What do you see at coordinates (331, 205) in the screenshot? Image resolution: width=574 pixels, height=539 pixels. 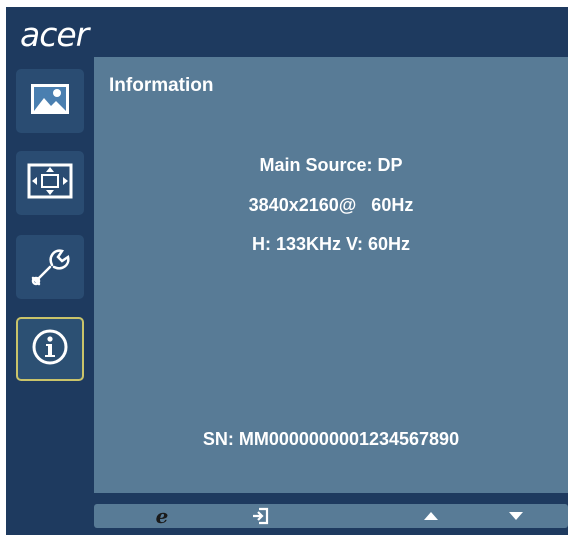 I see `resolution-text: 3840x2160@ 60Hz` at bounding box center [331, 205].